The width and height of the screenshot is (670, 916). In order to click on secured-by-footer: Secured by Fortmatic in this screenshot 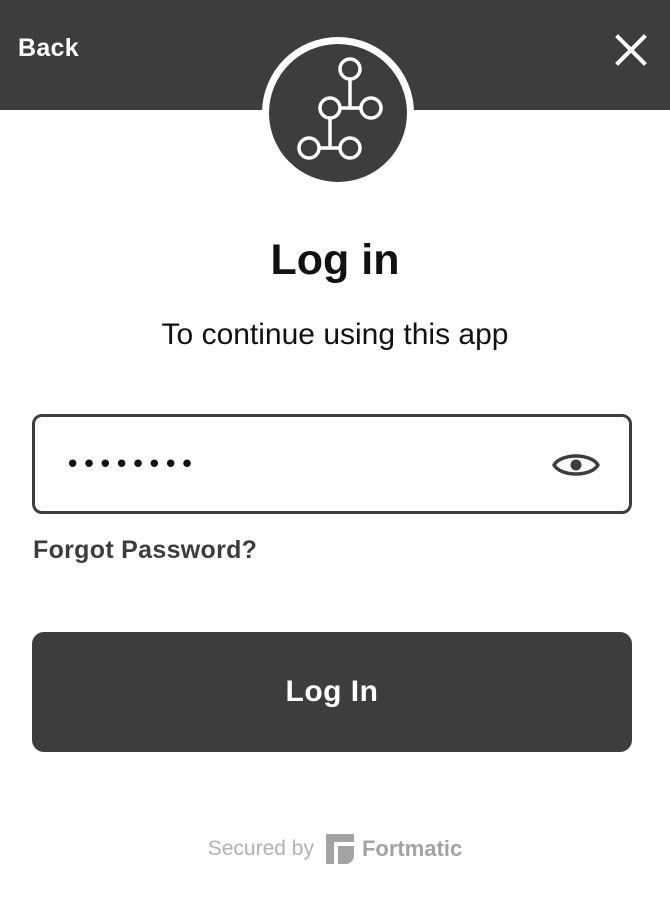, I will do `click(335, 849)`.